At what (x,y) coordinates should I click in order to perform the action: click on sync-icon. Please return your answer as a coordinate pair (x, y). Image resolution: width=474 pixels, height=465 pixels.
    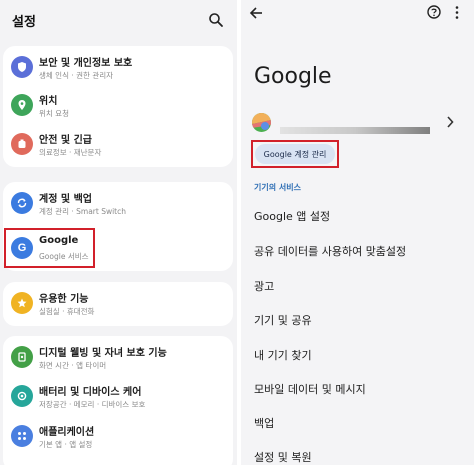
    Looking at the image, I should click on (22, 203).